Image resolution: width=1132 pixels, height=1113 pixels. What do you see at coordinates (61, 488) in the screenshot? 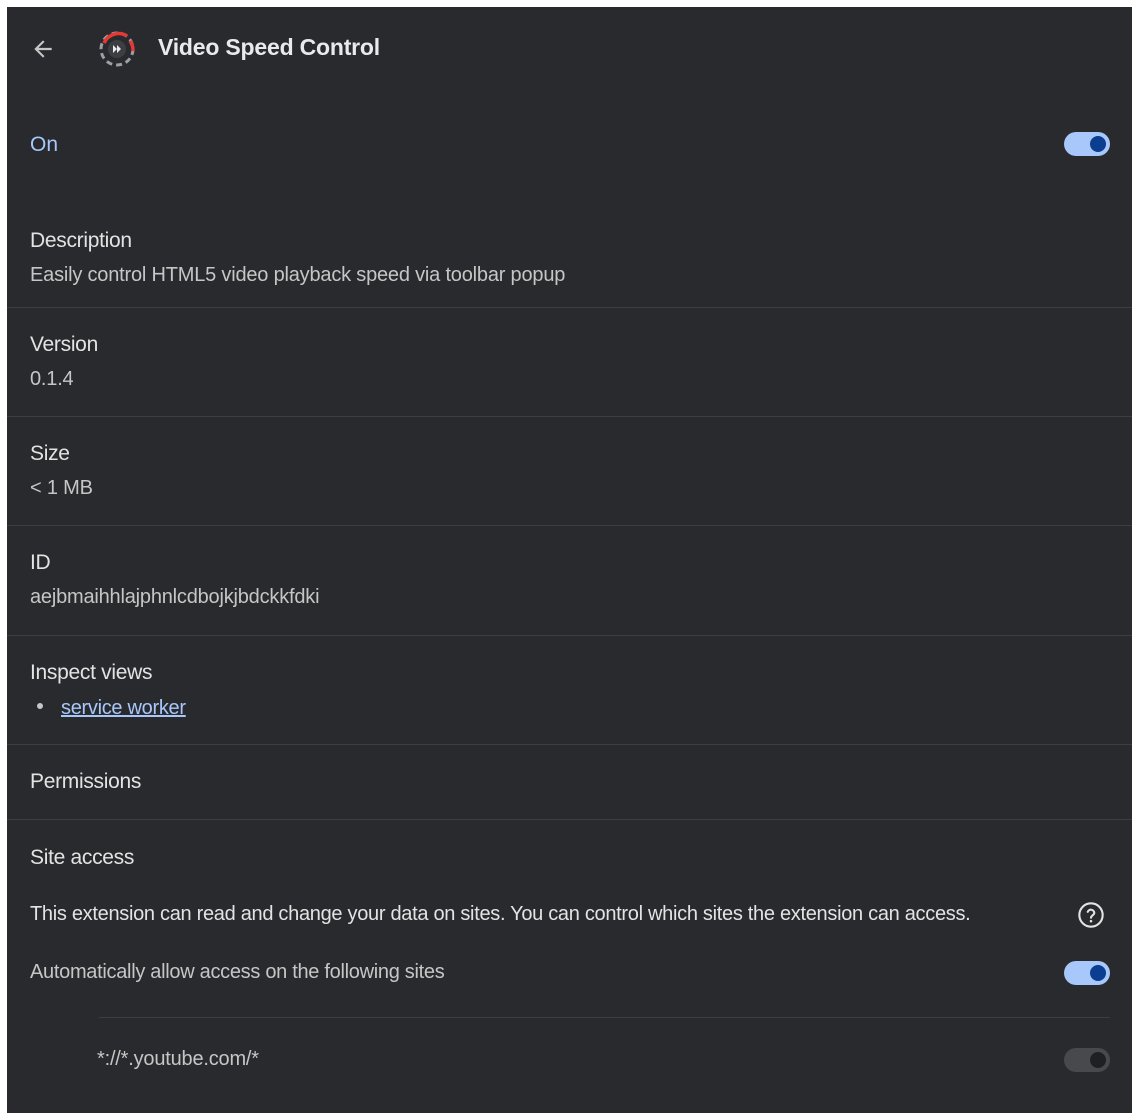
I see `size-value: < 1 MB` at bounding box center [61, 488].